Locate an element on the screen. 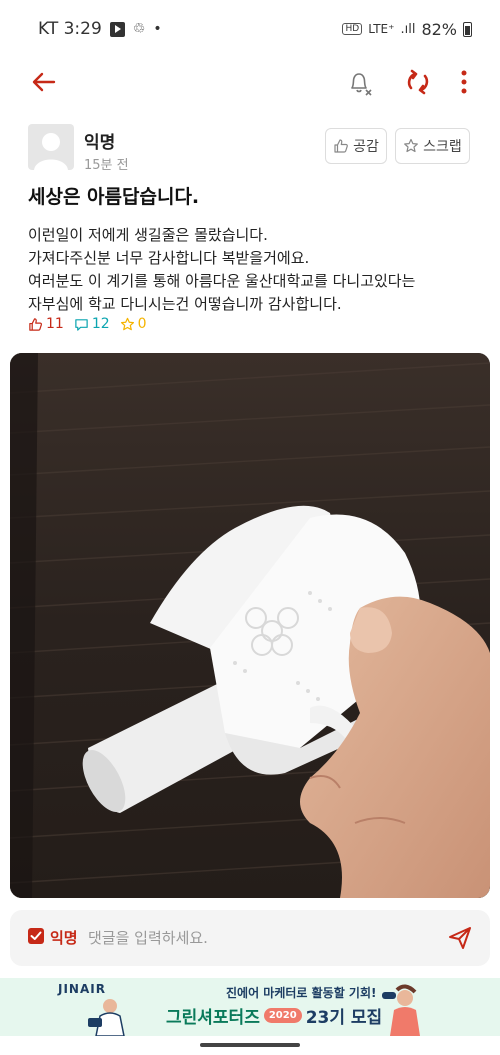 Image resolution: width=500 pixels, height=1055 pixels. comment-count: 12 is located at coordinates (92, 324).